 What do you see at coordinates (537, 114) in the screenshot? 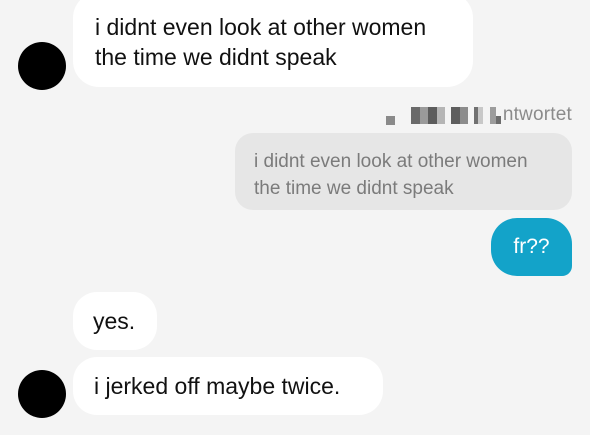
I see `reply-label-text: ntwortet` at bounding box center [537, 114].